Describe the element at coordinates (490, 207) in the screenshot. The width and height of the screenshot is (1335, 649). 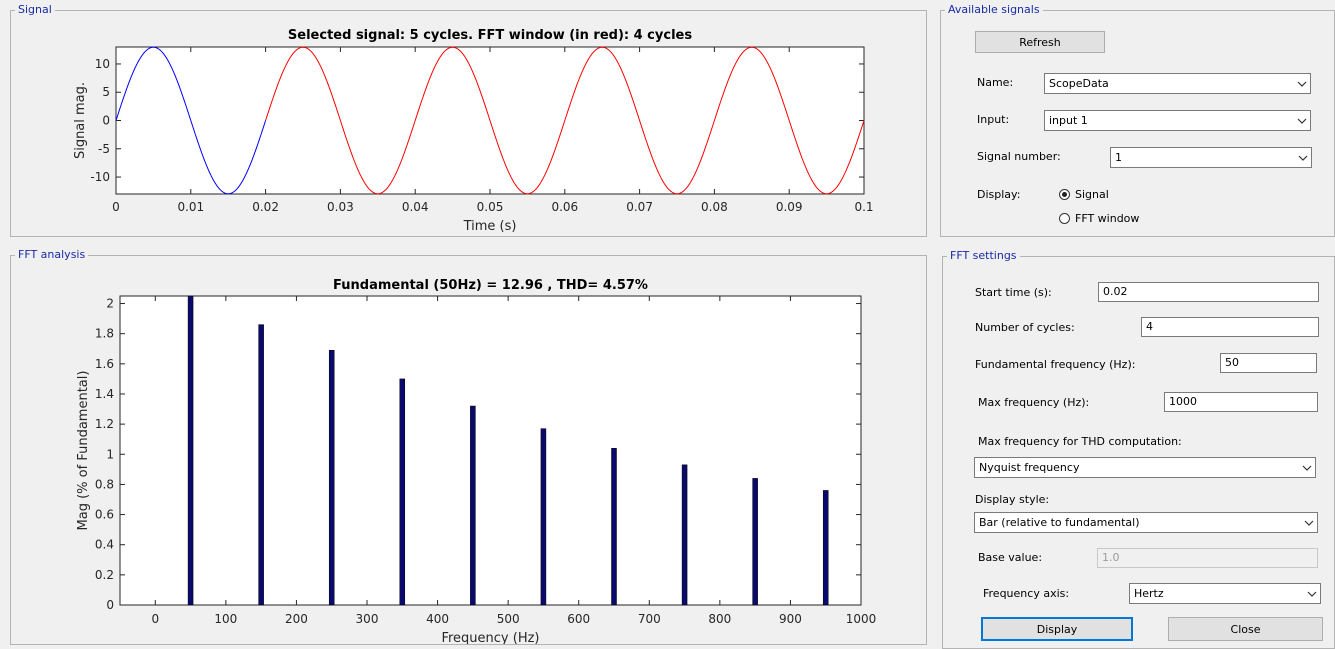
I see `x-tick-label: 0.05` at that location.